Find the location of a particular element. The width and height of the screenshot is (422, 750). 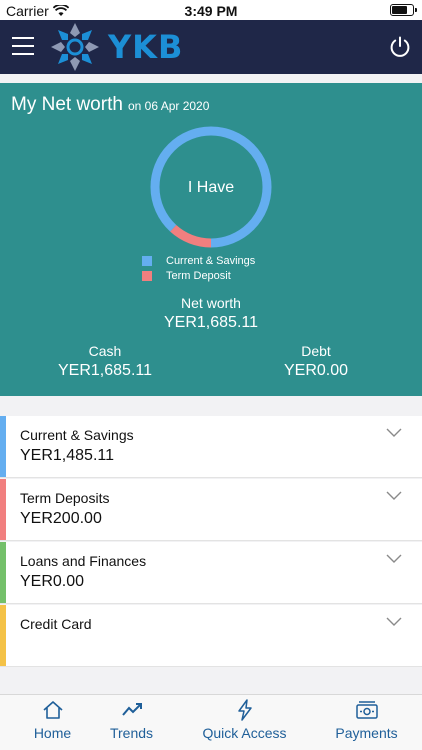

chart-legend: Current & Savings Term Deposit is located at coordinates (198, 268).